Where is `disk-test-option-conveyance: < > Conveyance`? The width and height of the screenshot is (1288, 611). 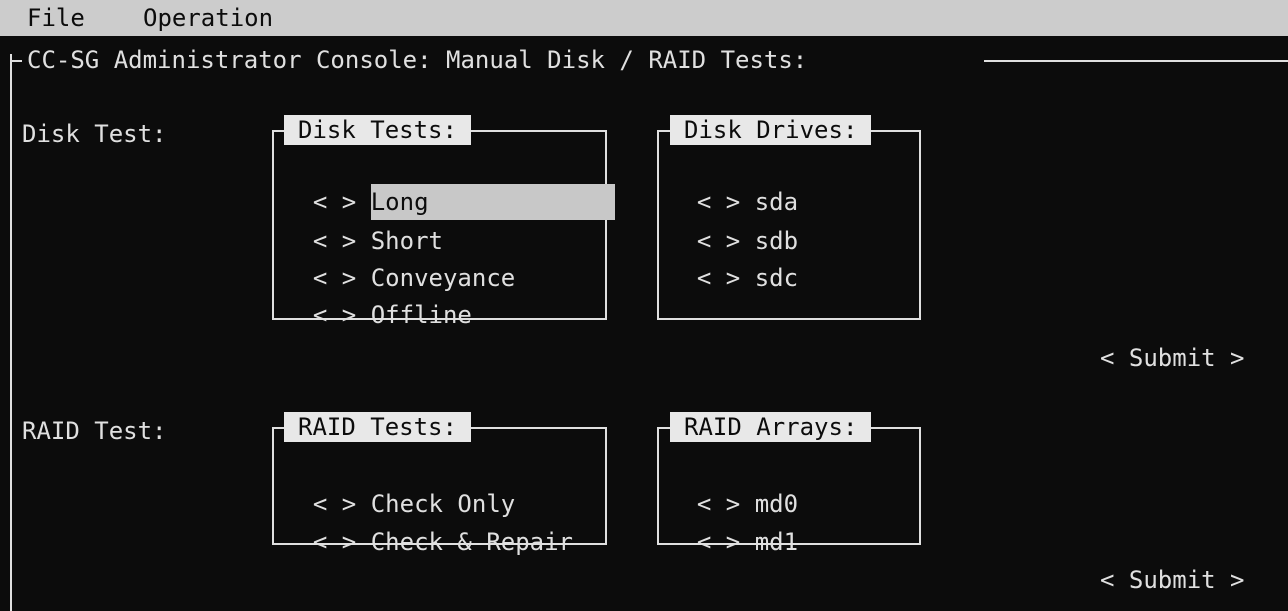 disk-test-option-conveyance: < > Conveyance is located at coordinates (399, 258).